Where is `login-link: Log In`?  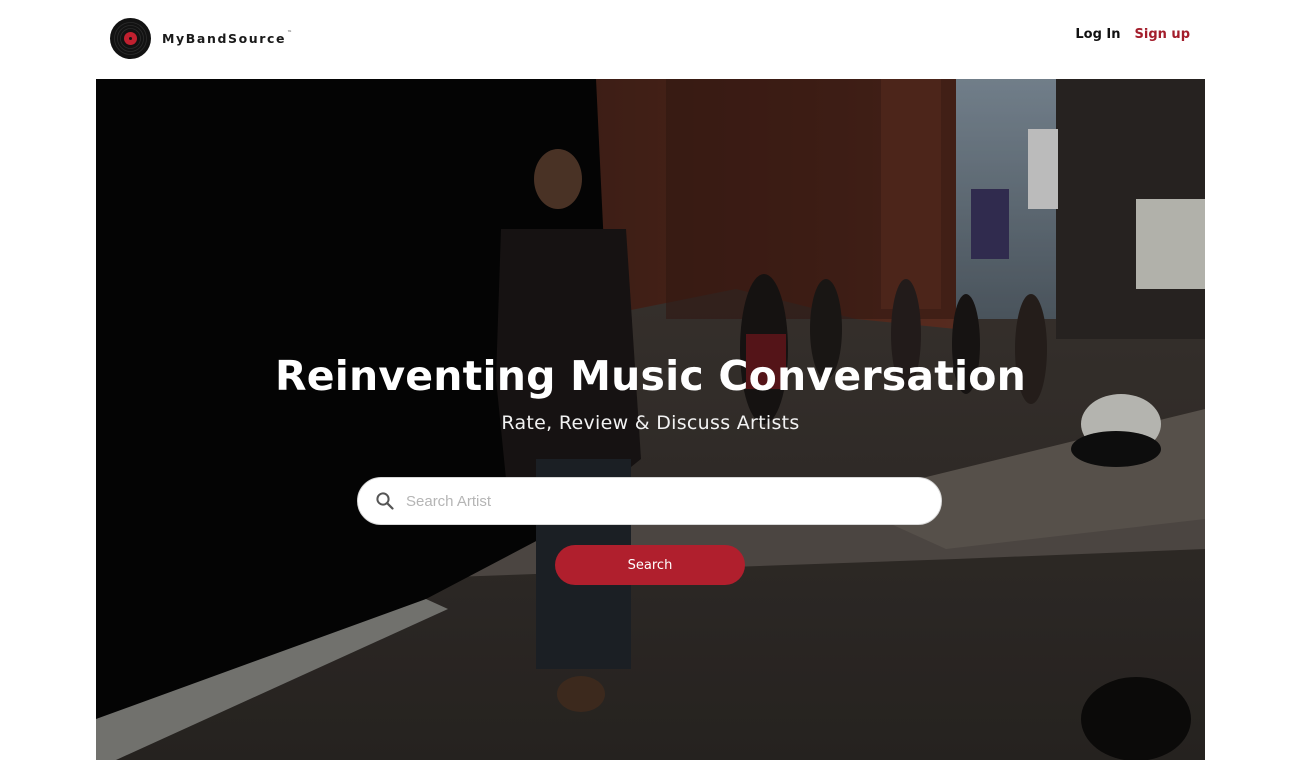
login-link: Log In is located at coordinates (1097, 34).